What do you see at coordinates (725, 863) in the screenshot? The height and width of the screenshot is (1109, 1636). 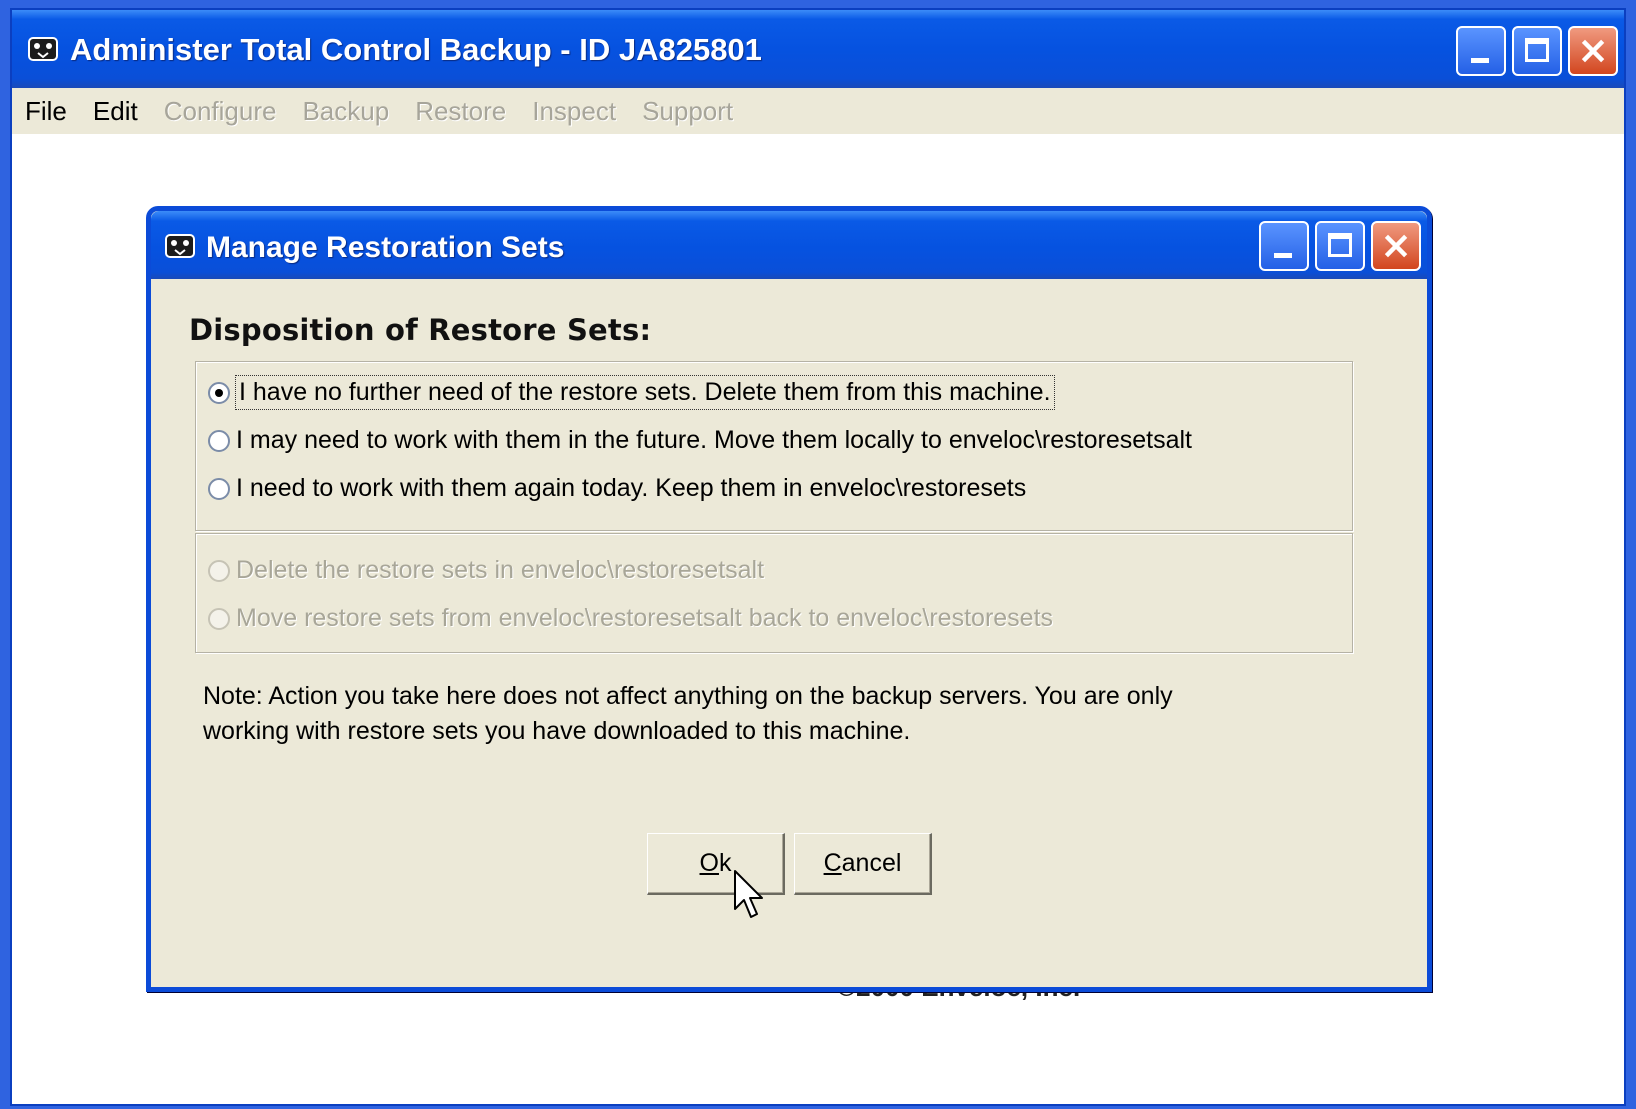 I see `ok-label: k` at bounding box center [725, 863].